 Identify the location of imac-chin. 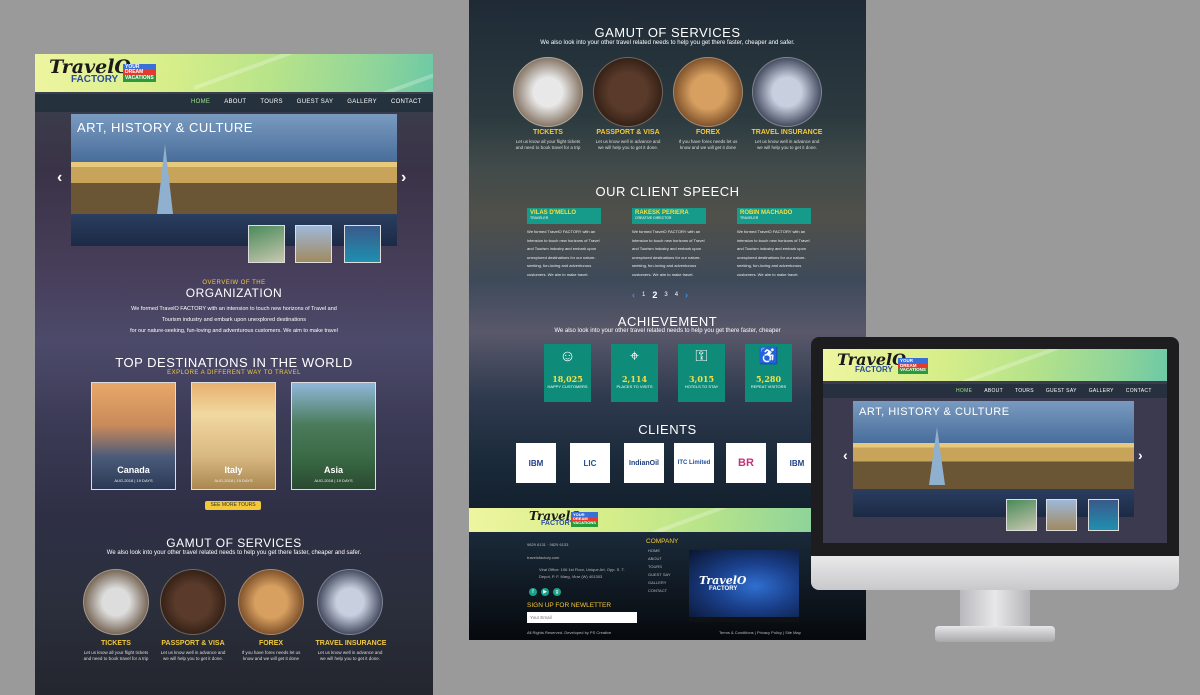
(995, 573).